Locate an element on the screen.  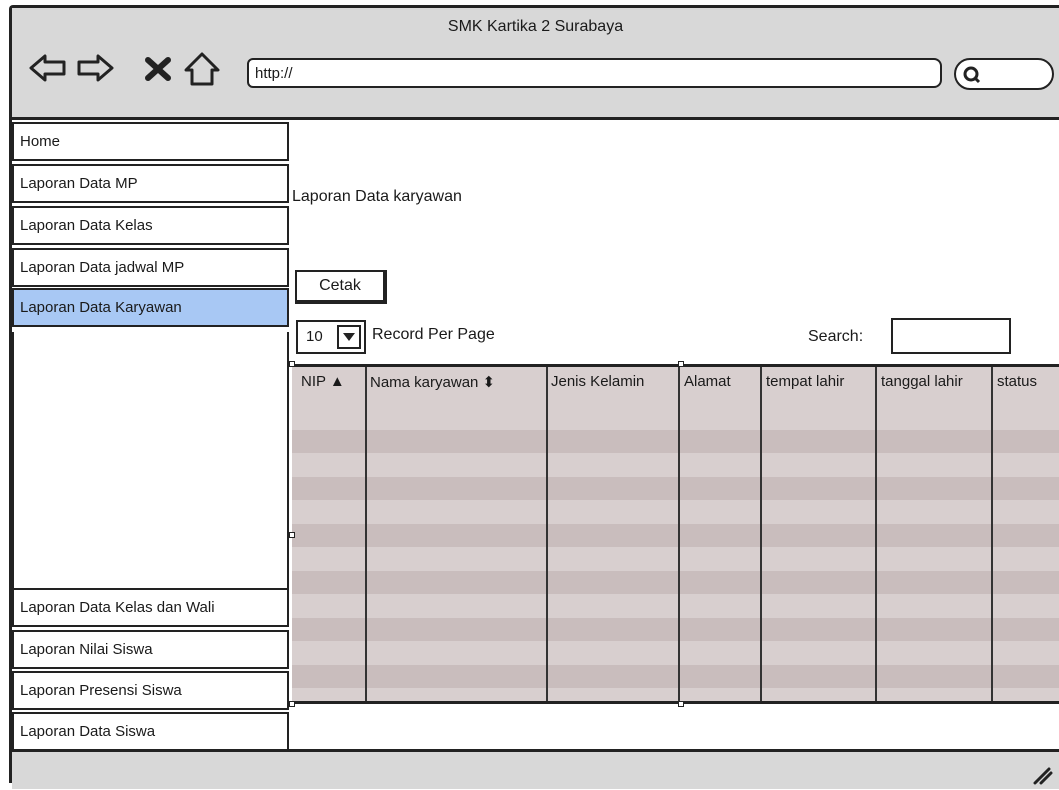
sidebar-item-laporan-nilai-siswa: Laporan Nilai Siswa is located at coordinates (150, 649).